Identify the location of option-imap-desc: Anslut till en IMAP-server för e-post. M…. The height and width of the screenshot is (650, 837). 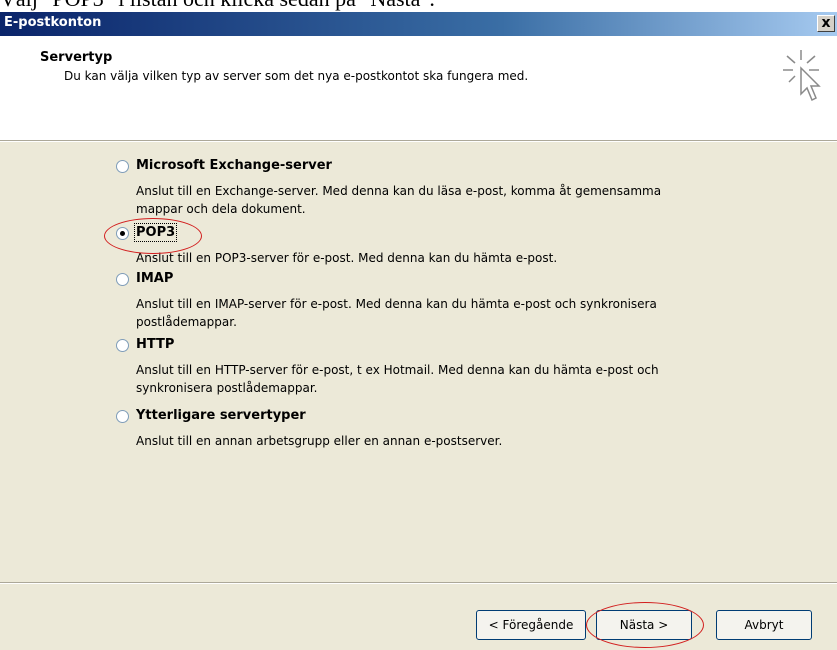
(396, 313).